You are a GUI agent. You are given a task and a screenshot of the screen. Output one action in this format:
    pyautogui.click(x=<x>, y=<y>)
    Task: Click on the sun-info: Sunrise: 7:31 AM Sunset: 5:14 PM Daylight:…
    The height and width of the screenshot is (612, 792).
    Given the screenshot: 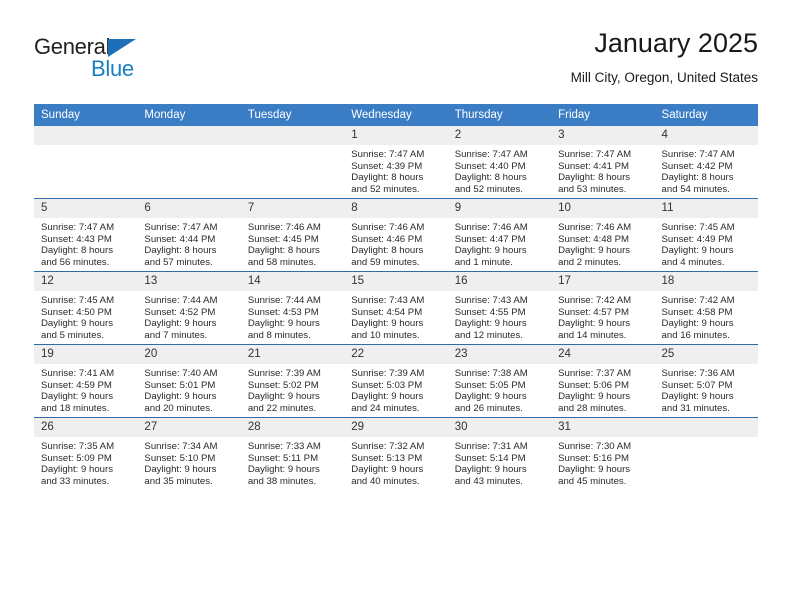 What is the action you would take?
    pyautogui.click(x=499, y=462)
    